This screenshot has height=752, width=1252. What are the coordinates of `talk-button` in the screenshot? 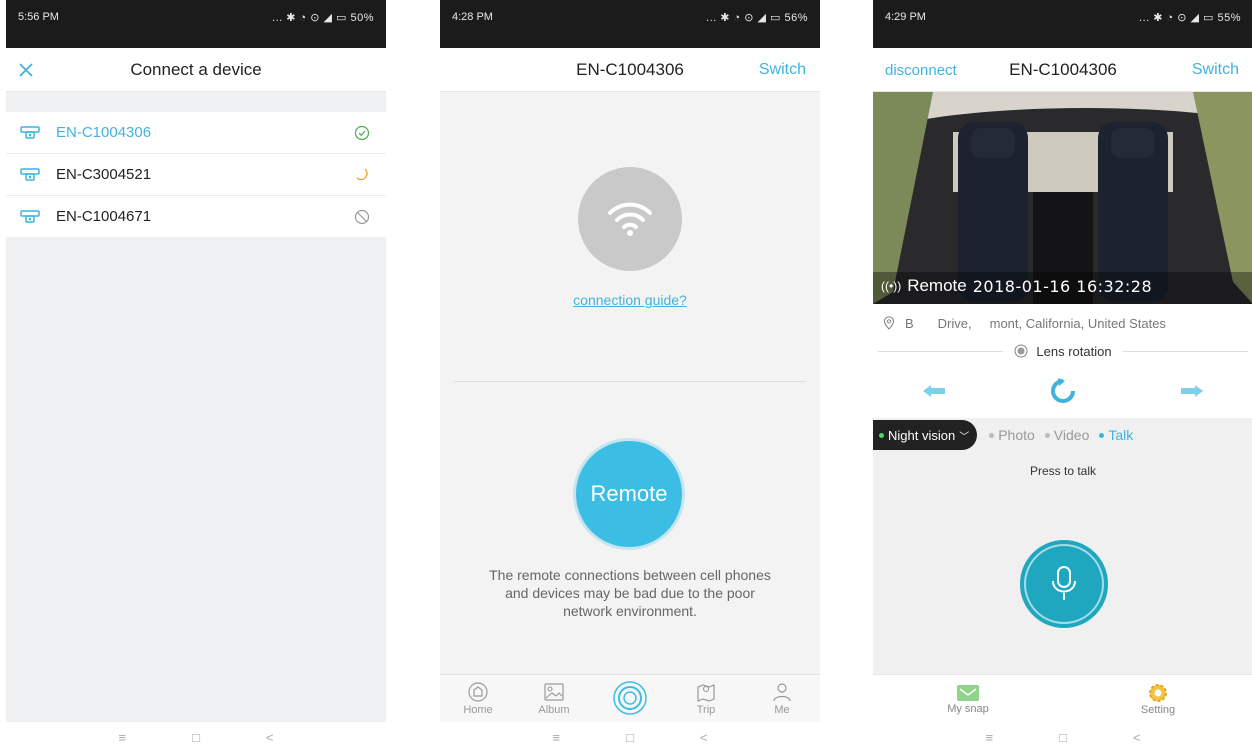 It's located at (1064, 584).